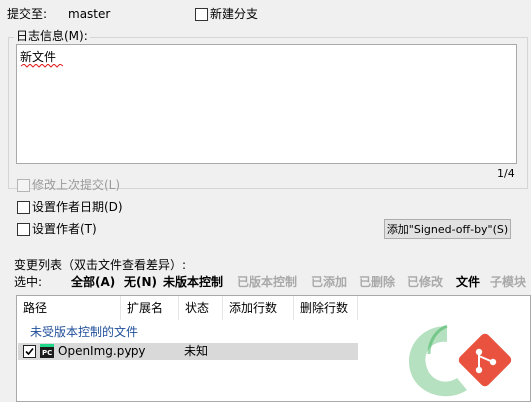 This screenshot has height=402, width=531. Describe the element at coordinates (150, 308) in the screenshot. I see `column-header-ext: 扩展名` at that location.